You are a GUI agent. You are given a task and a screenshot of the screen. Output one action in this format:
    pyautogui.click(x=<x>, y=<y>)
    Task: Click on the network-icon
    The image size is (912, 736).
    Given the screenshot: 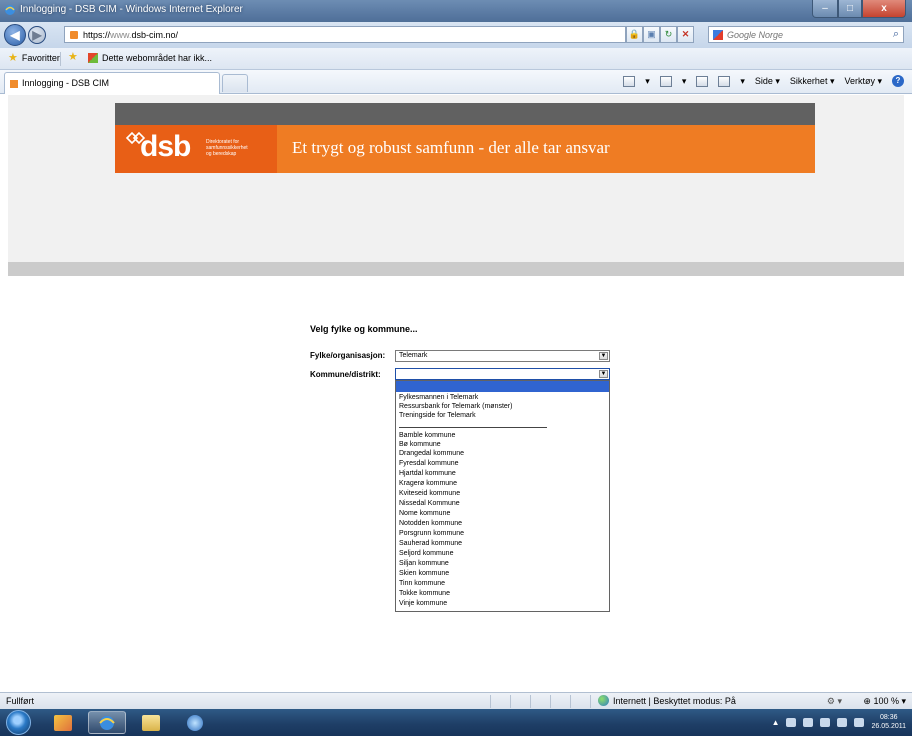 What is the action you would take?
    pyautogui.click(x=825, y=722)
    